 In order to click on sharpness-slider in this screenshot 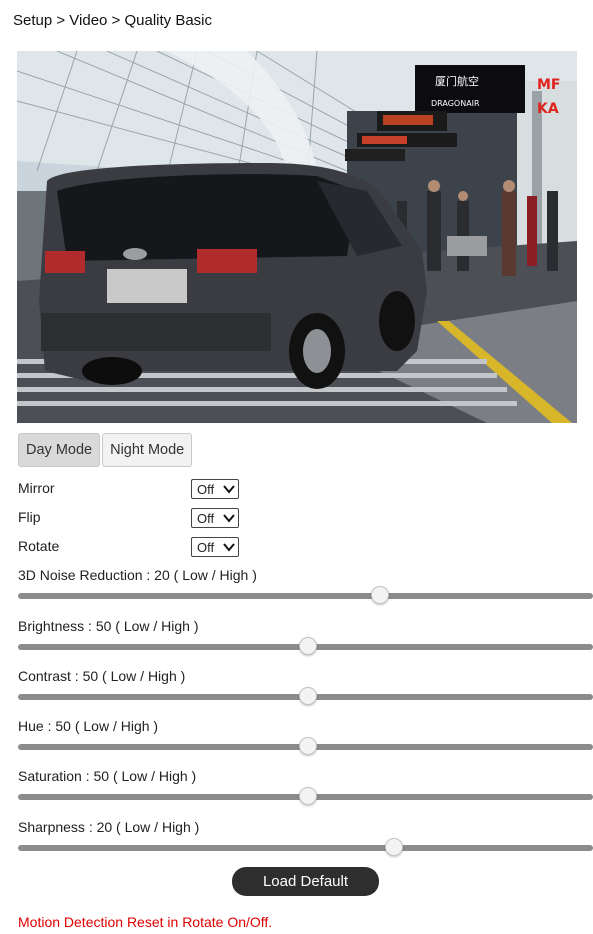, I will do `click(305, 847)`.